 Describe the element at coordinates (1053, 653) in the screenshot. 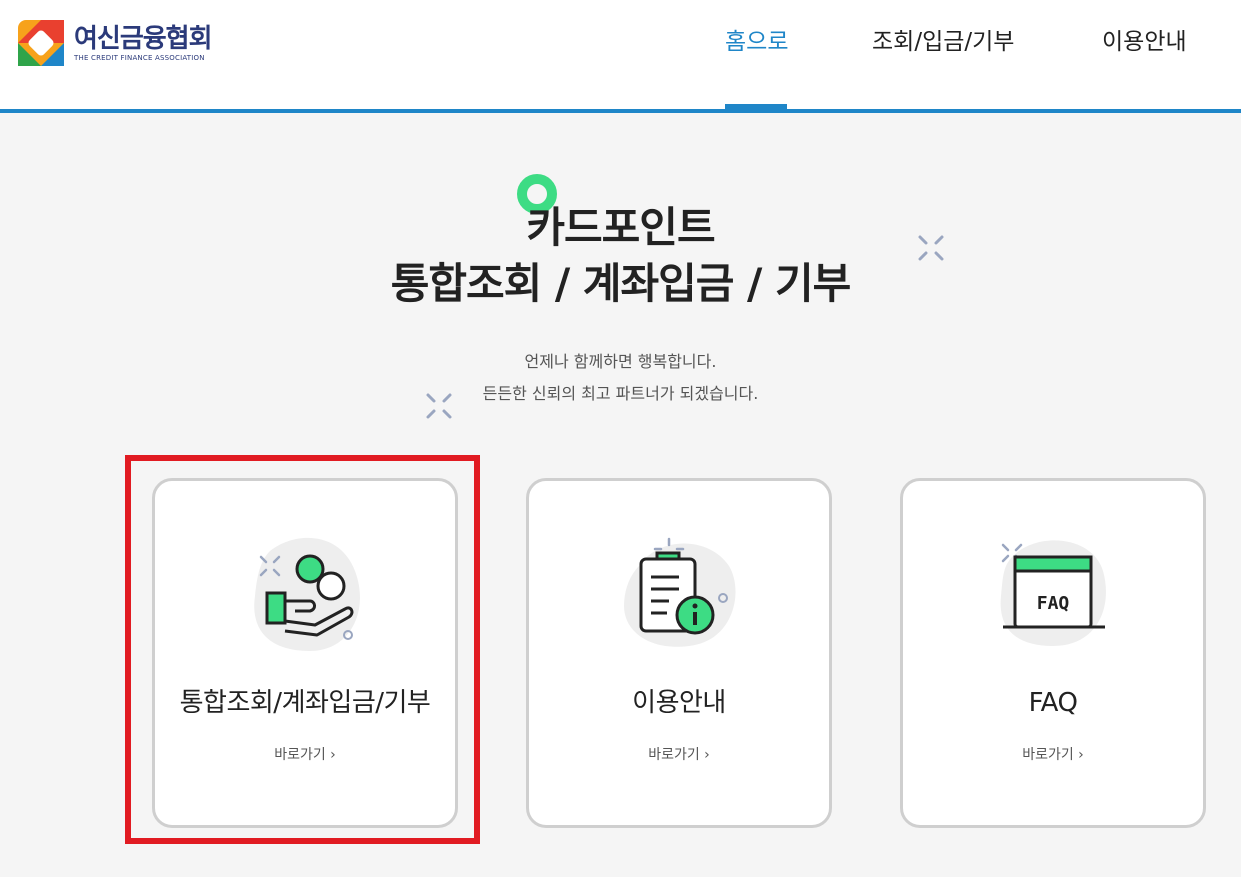

I see `card-faq: FAQ FAQ 바로가기 ›` at that location.